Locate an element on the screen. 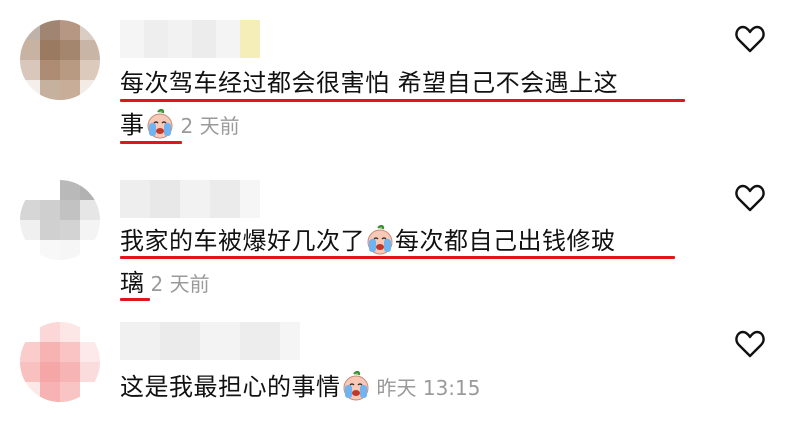  comment-text-continued: 事 2 天前 is located at coordinates (180, 124).